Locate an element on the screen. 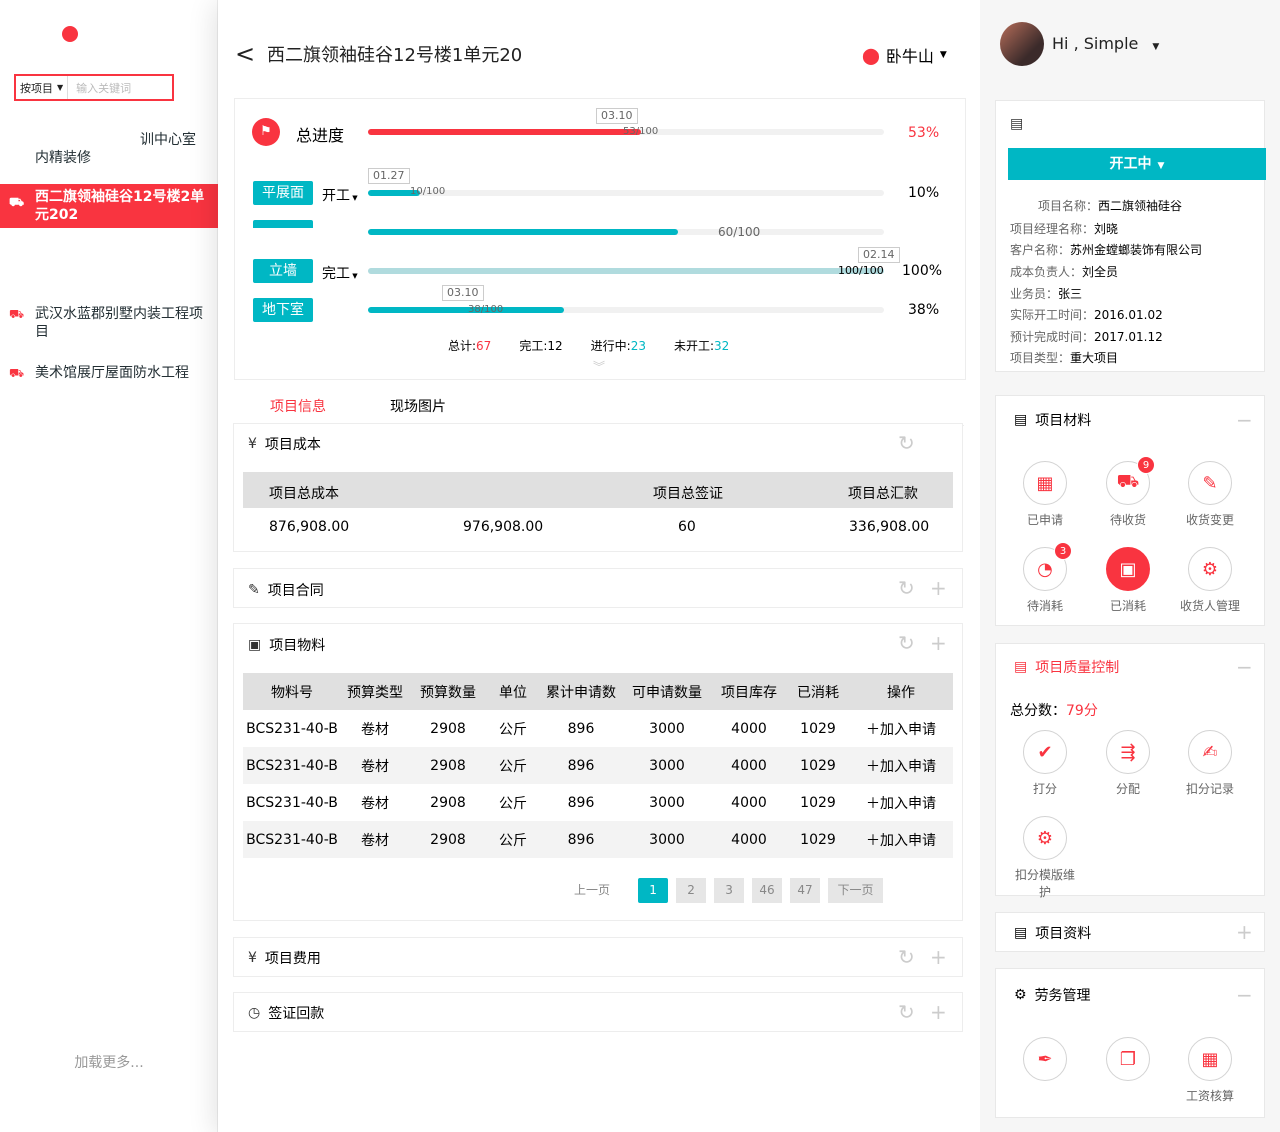 Image resolution: width=1280 pixels, height=1132 pixels. materials-card-header: ▣ 项目物料 is located at coordinates (287, 645).